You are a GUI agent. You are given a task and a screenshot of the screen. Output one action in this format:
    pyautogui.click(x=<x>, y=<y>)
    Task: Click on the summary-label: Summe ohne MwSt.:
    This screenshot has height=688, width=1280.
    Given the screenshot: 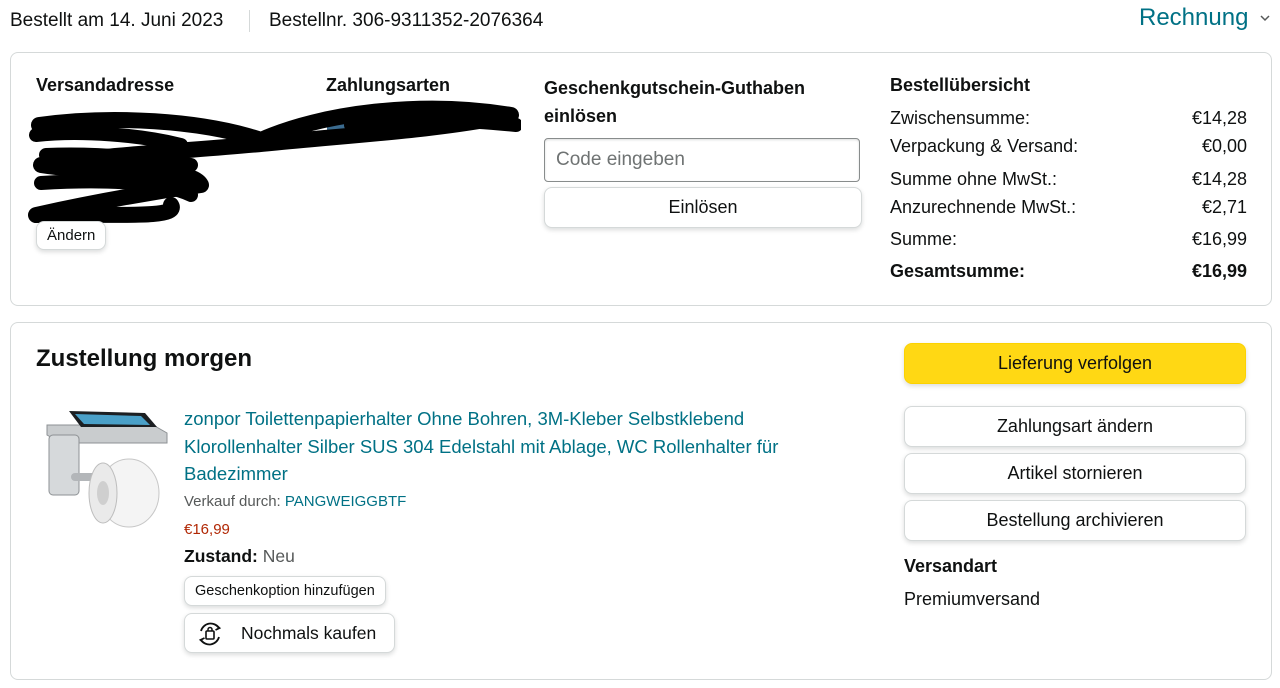 What is the action you would take?
    pyautogui.click(x=974, y=179)
    